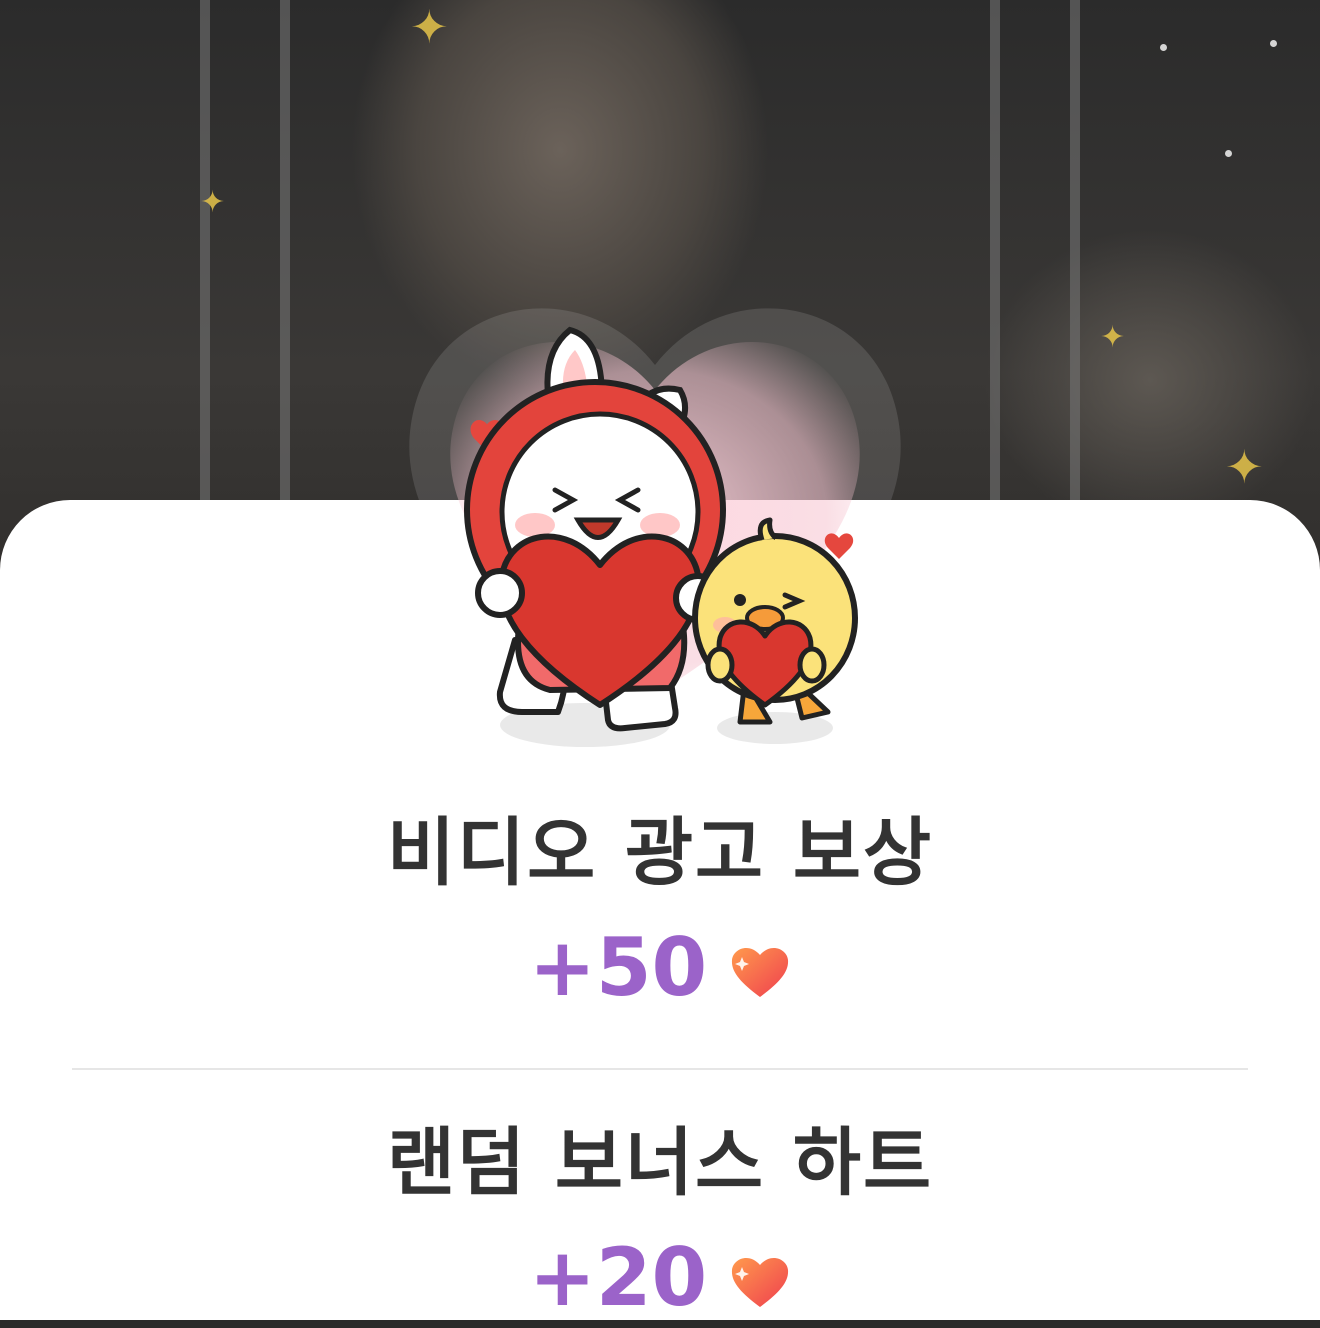 This screenshot has width=1320, height=1328. I want to click on reward-amount: +20, so click(660, 1278).